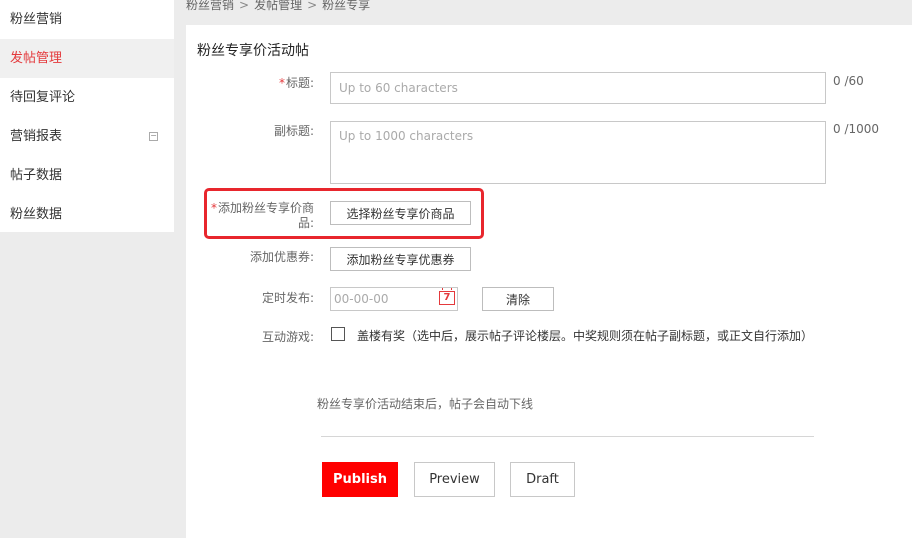 Image resolution: width=912 pixels, height=538 pixels. What do you see at coordinates (299, 83) in the screenshot?
I see `title-label-text: 标题:` at bounding box center [299, 83].